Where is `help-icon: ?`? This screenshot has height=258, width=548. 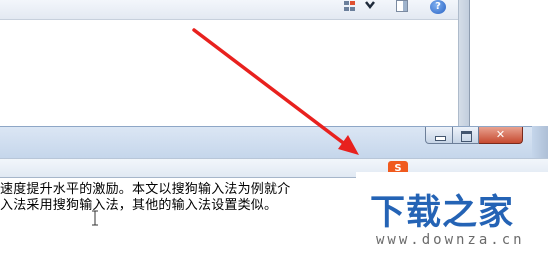
help-icon: ? is located at coordinates (438, 7).